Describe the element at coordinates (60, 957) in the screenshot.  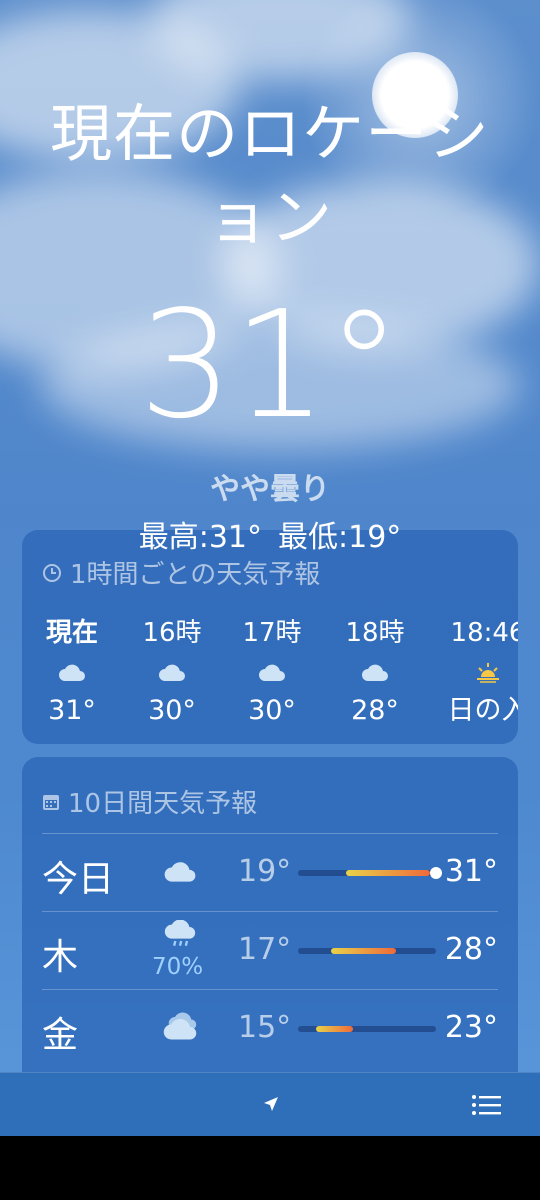
I see `day-name: 木` at that location.